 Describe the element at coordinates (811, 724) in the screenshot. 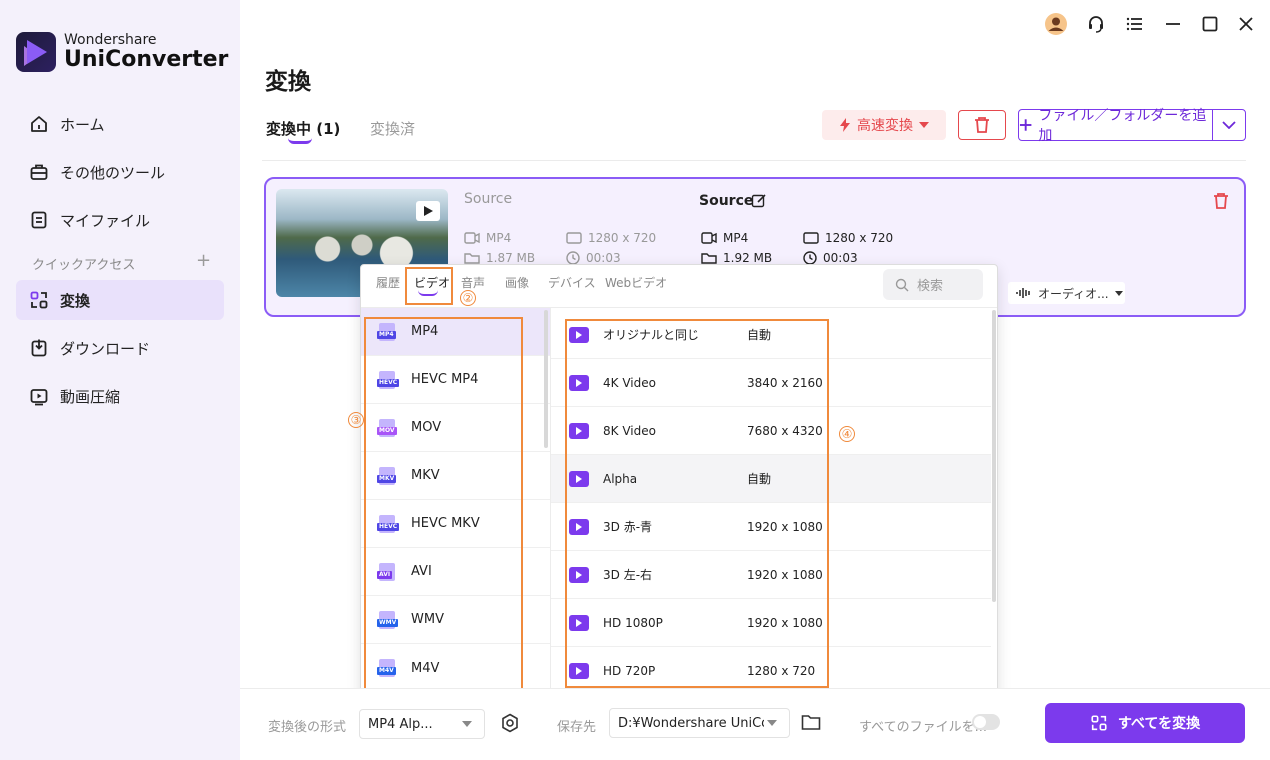

I see `open-folder-icon` at that location.